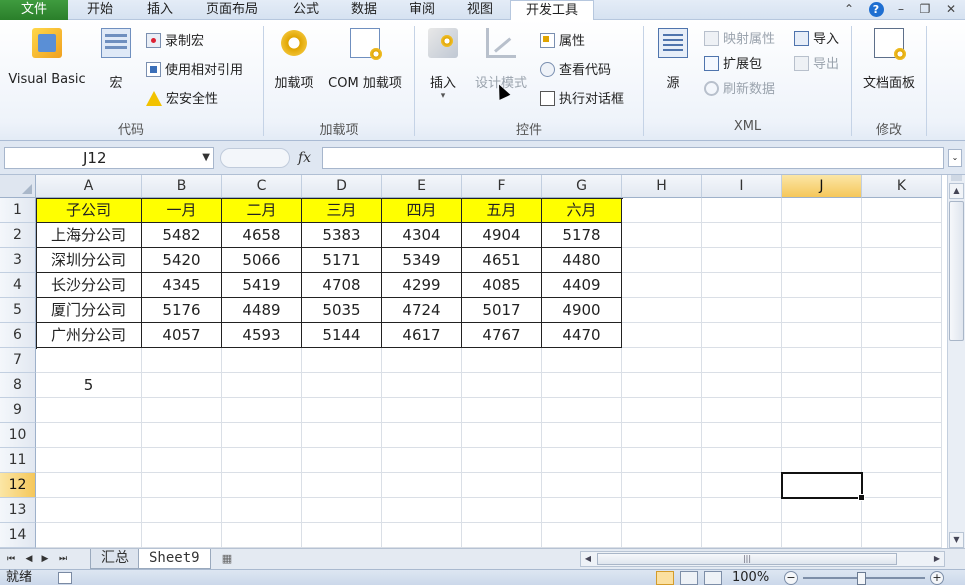 The width and height of the screenshot is (965, 585). Describe the element at coordinates (742, 285) in the screenshot. I see `cell-i4` at that location.